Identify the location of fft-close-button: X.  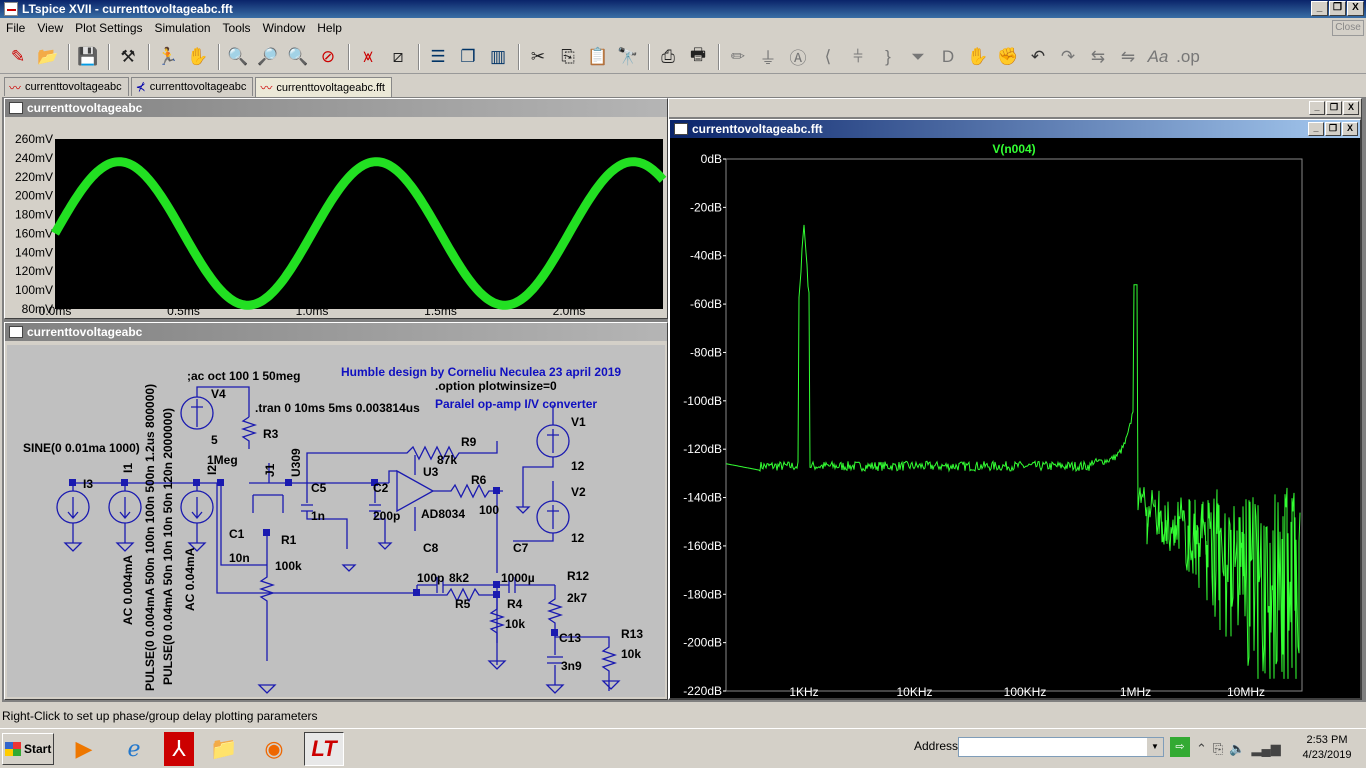
(1350, 129).